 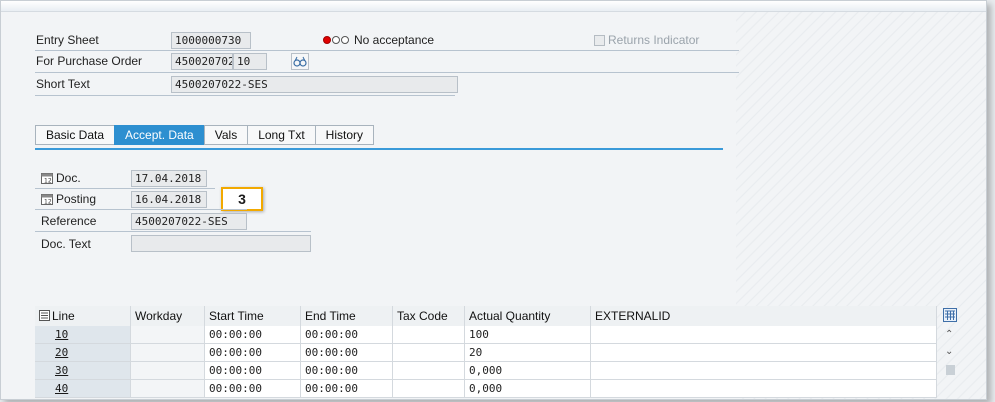 What do you see at coordinates (344, 135) in the screenshot?
I see `tab-history: History` at bounding box center [344, 135].